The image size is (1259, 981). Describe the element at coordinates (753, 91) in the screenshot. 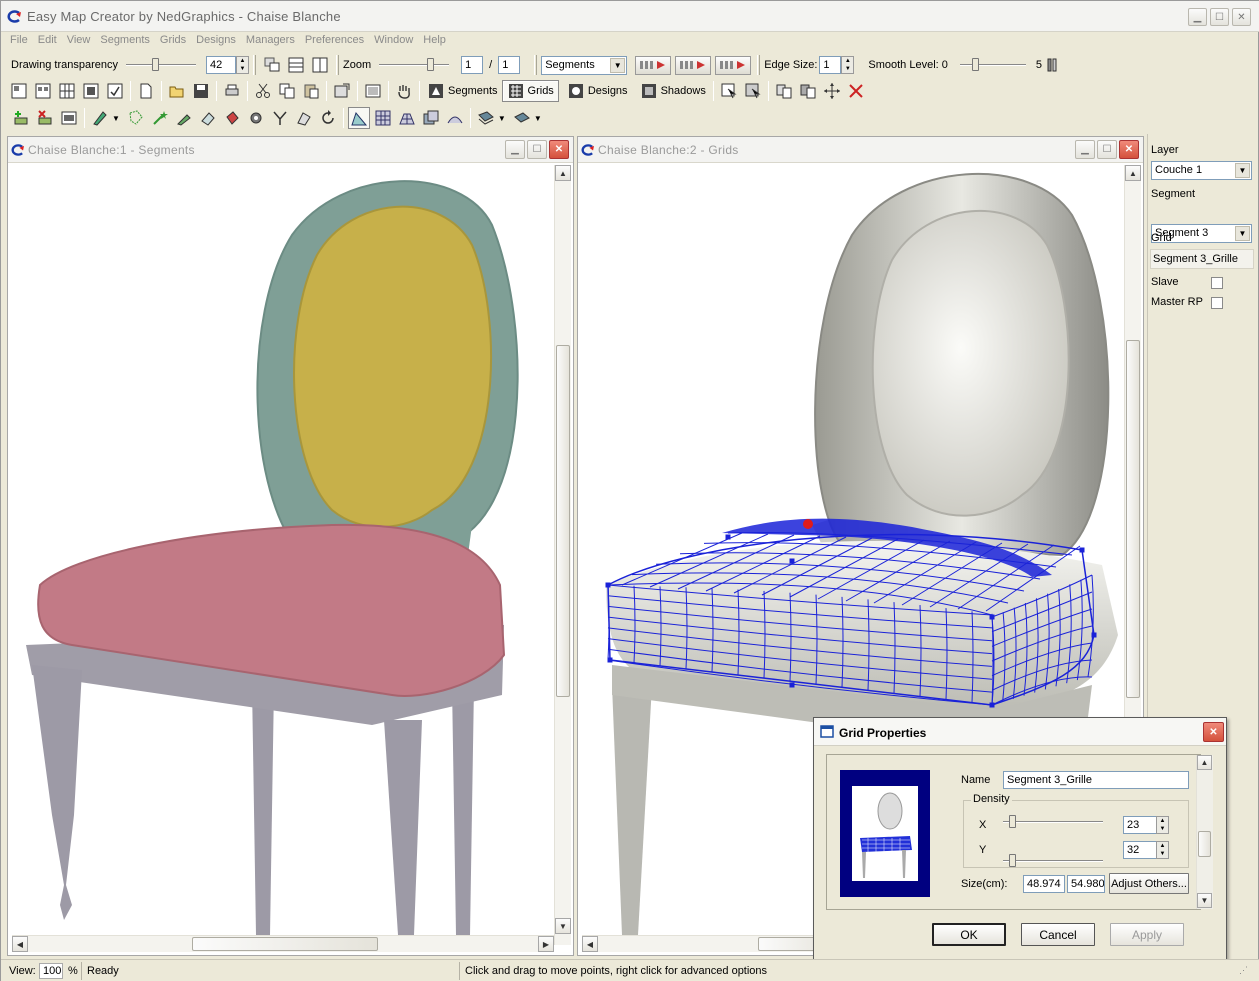

I see `select-segment-button` at that location.